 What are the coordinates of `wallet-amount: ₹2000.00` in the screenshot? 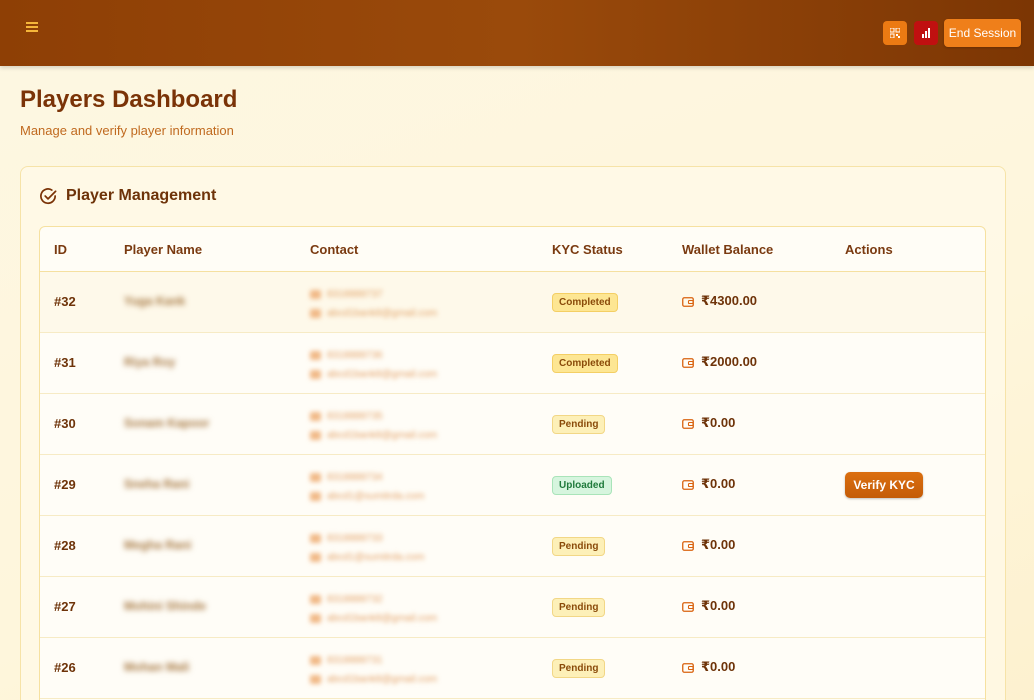 It's located at (729, 361).